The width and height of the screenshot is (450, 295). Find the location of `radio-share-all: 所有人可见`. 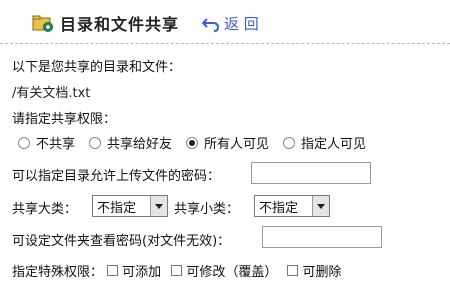

radio-share-all: 所有人可见 is located at coordinates (227, 142).